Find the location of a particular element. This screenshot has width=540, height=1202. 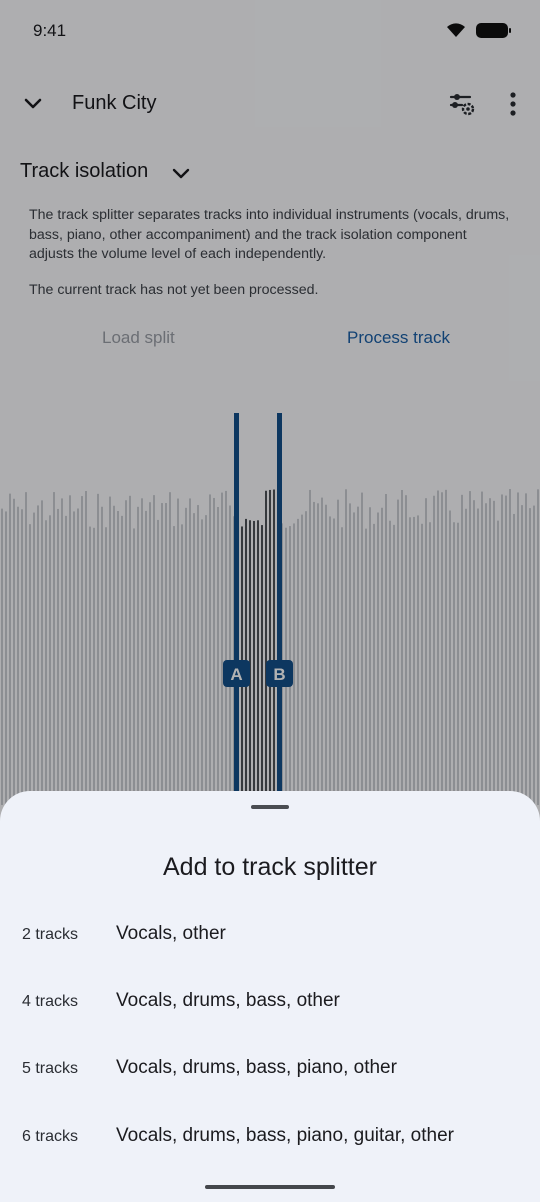

option-track-count: 4 tracks is located at coordinates (50, 1001).